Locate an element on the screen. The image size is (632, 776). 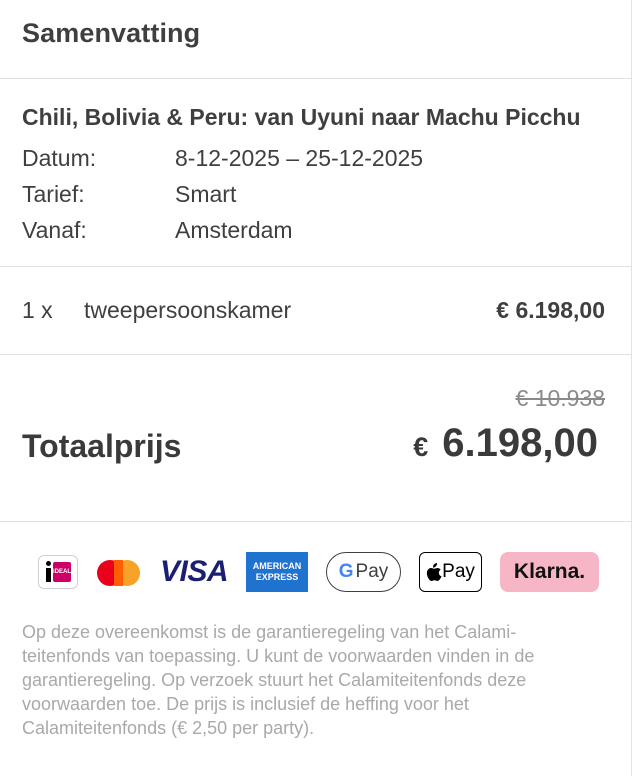
summary-header: Samenvatting is located at coordinates (315, 39).